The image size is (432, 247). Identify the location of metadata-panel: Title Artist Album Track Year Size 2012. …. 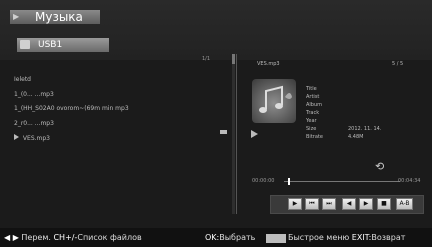
(361, 113).